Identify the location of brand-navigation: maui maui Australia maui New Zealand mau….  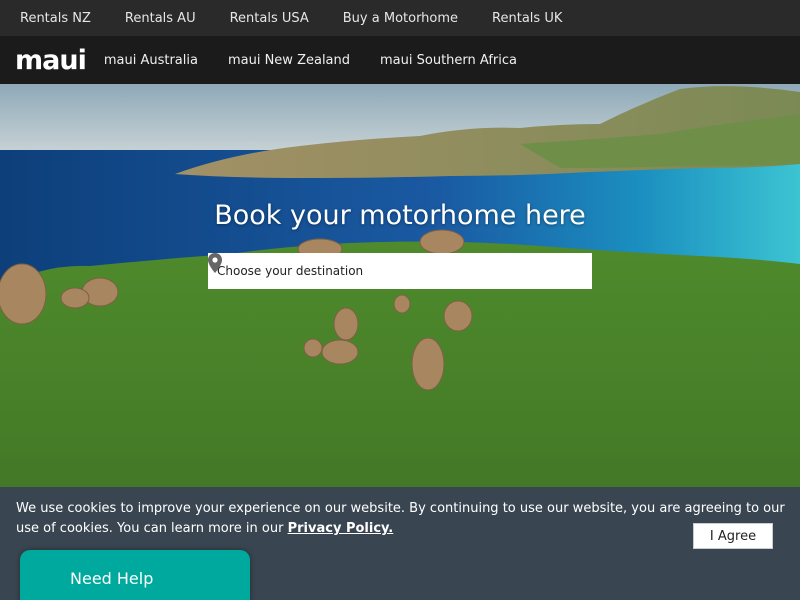
(400, 60).